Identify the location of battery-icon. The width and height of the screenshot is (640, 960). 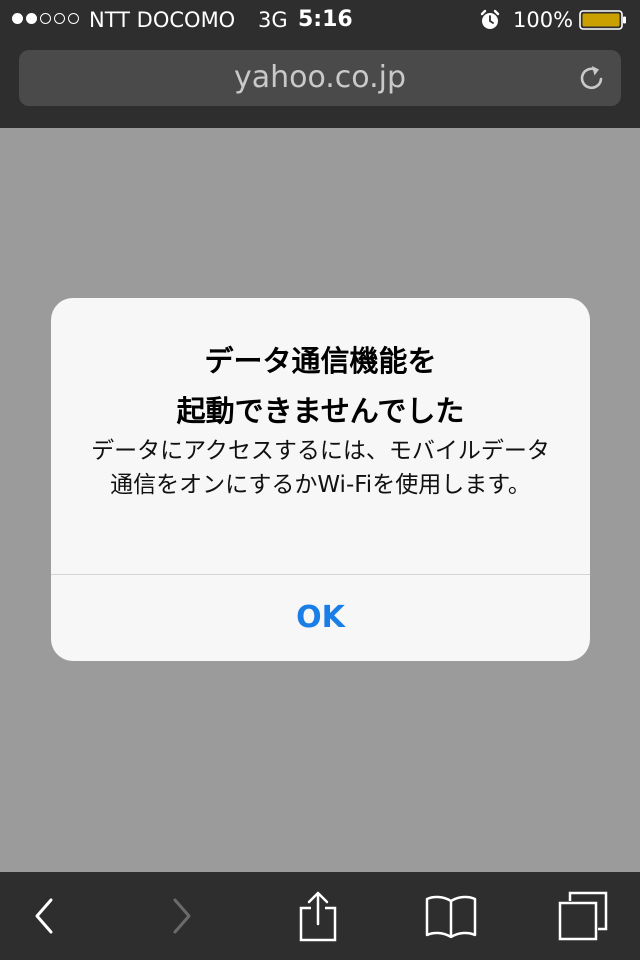
(602, 20).